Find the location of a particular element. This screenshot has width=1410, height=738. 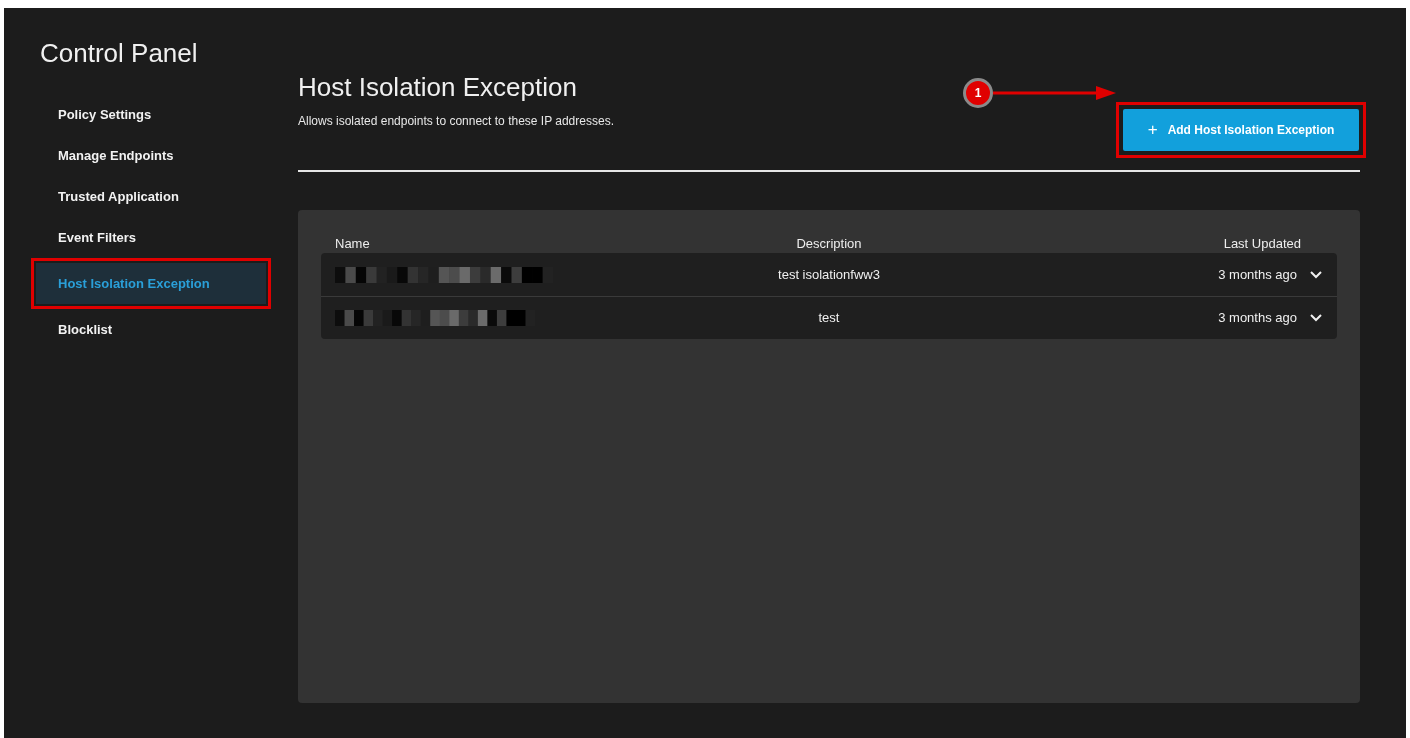

callout-badge: 1 is located at coordinates (978, 93).